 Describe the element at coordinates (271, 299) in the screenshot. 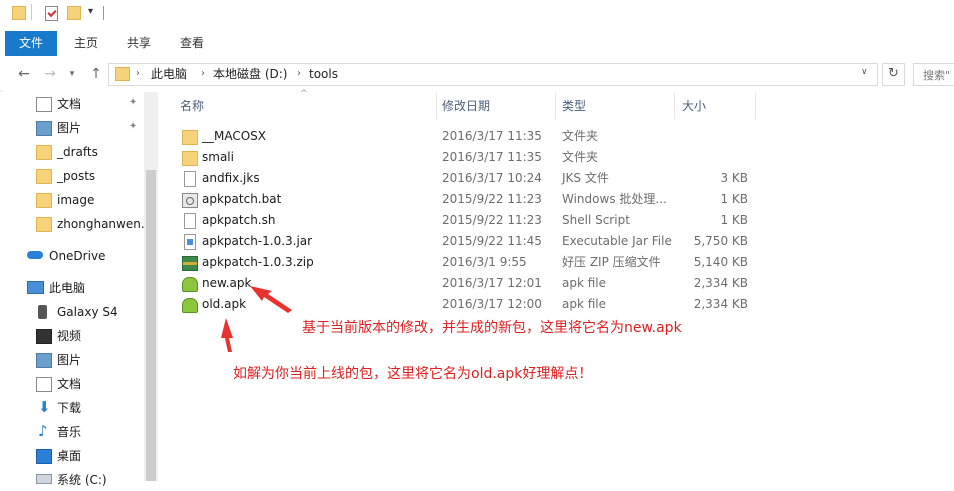

I see `arrow-to-new-apk` at that location.